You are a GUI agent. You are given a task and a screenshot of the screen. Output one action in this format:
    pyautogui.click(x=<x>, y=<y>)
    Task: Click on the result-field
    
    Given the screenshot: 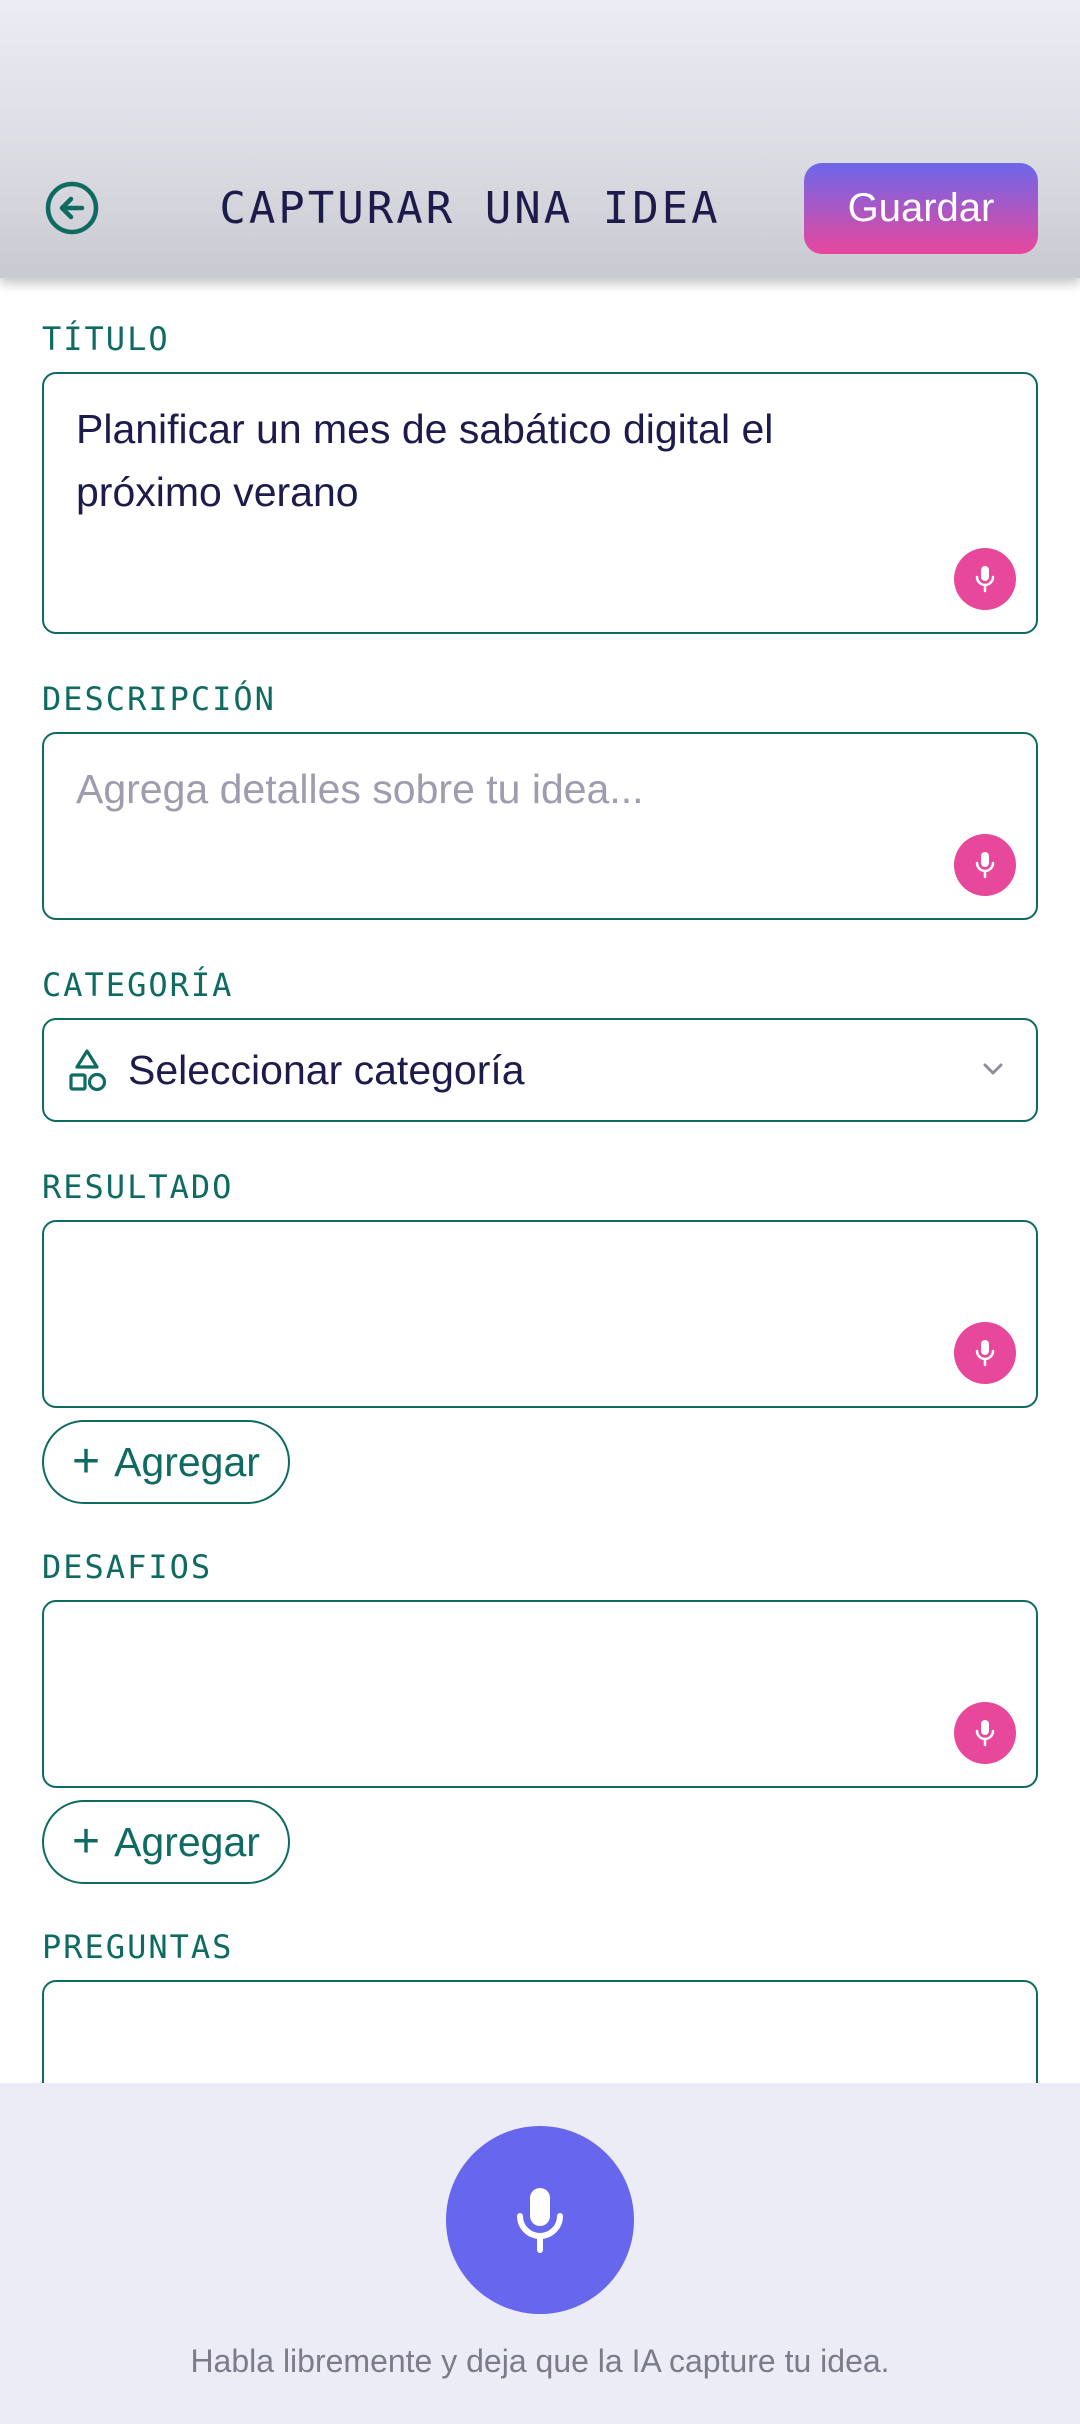 What is the action you would take?
    pyautogui.click(x=540, y=1314)
    